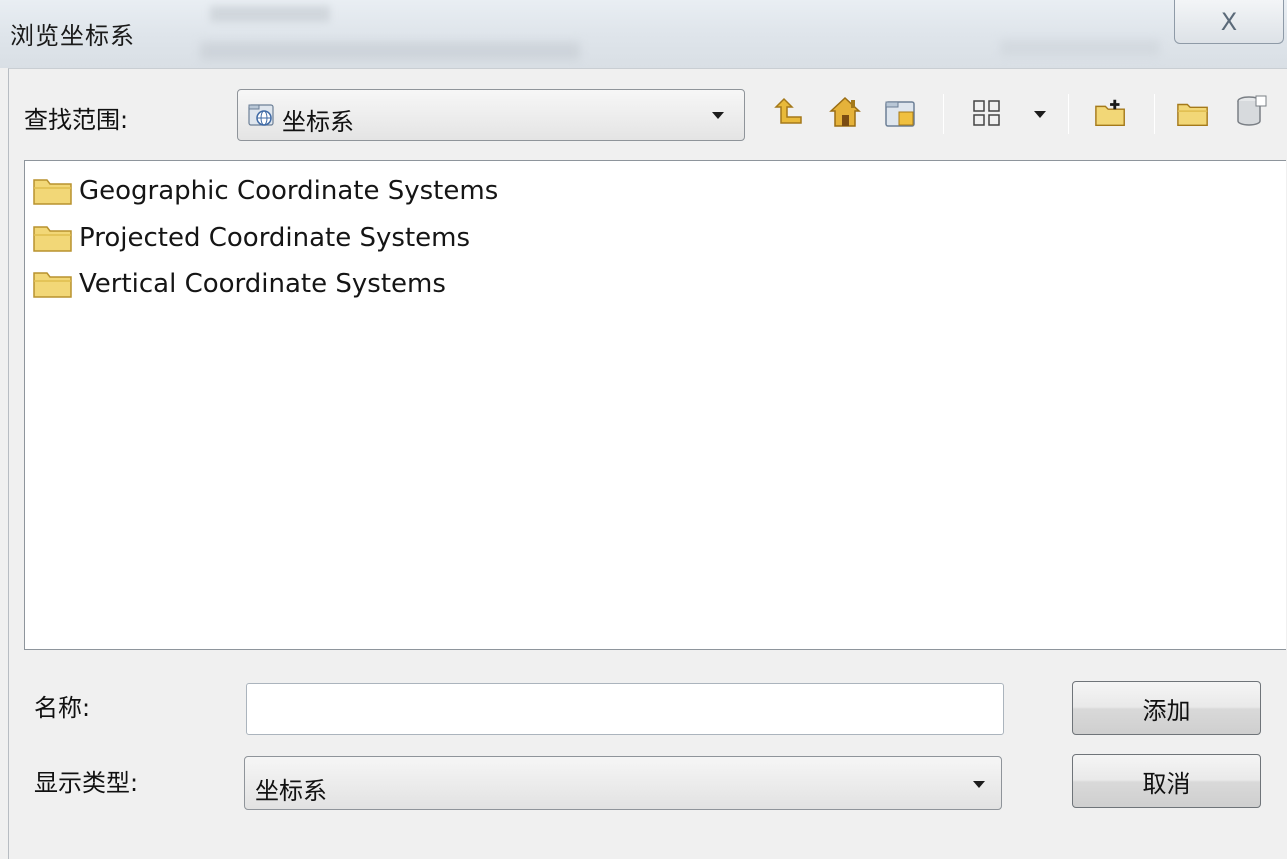 The width and height of the screenshot is (1287, 859). What do you see at coordinates (789, 113) in the screenshot?
I see `up-one-level-icon` at bounding box center [789, 113].